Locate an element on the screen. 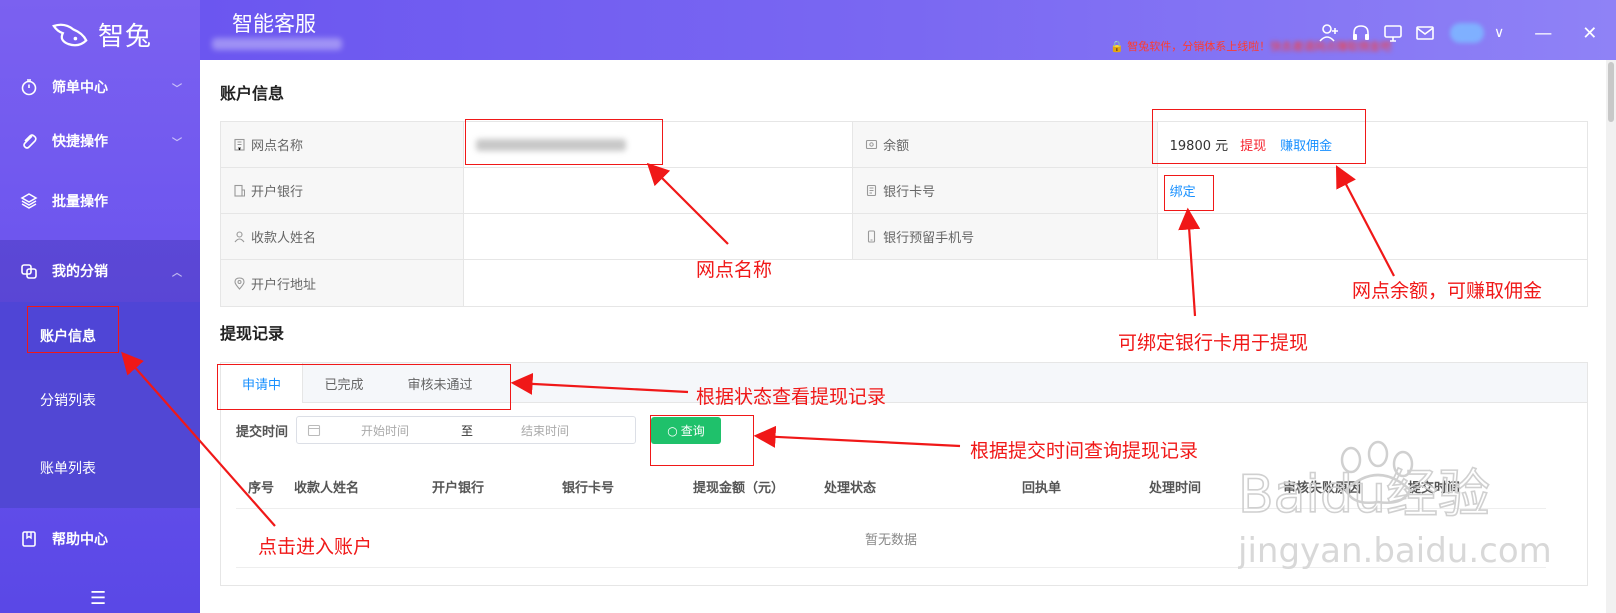 The height and width of the screenshot is (613, 1616). sidebar-item-label: 快捷操作 is located at coordinates (80, 142).